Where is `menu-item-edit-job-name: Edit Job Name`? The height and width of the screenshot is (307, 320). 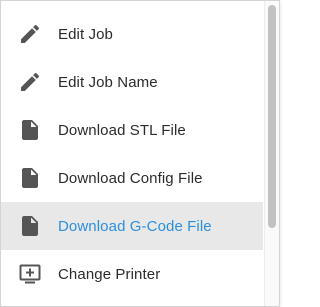 menu-item-edit-job-name: Edit Job Name is located at coordinates (132, 82).